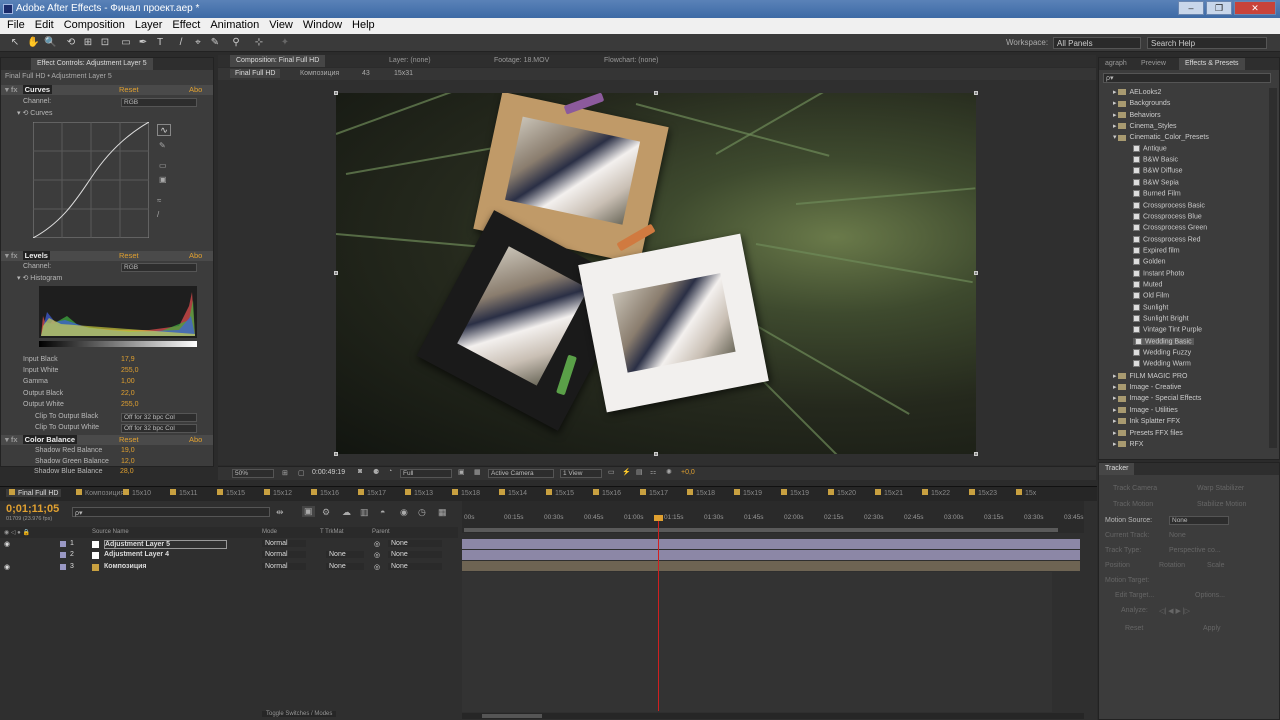 The width and height of the screenshot is (1280, 720). I want to click on rotate-tool-icon: ⟲, so click(71, 43).